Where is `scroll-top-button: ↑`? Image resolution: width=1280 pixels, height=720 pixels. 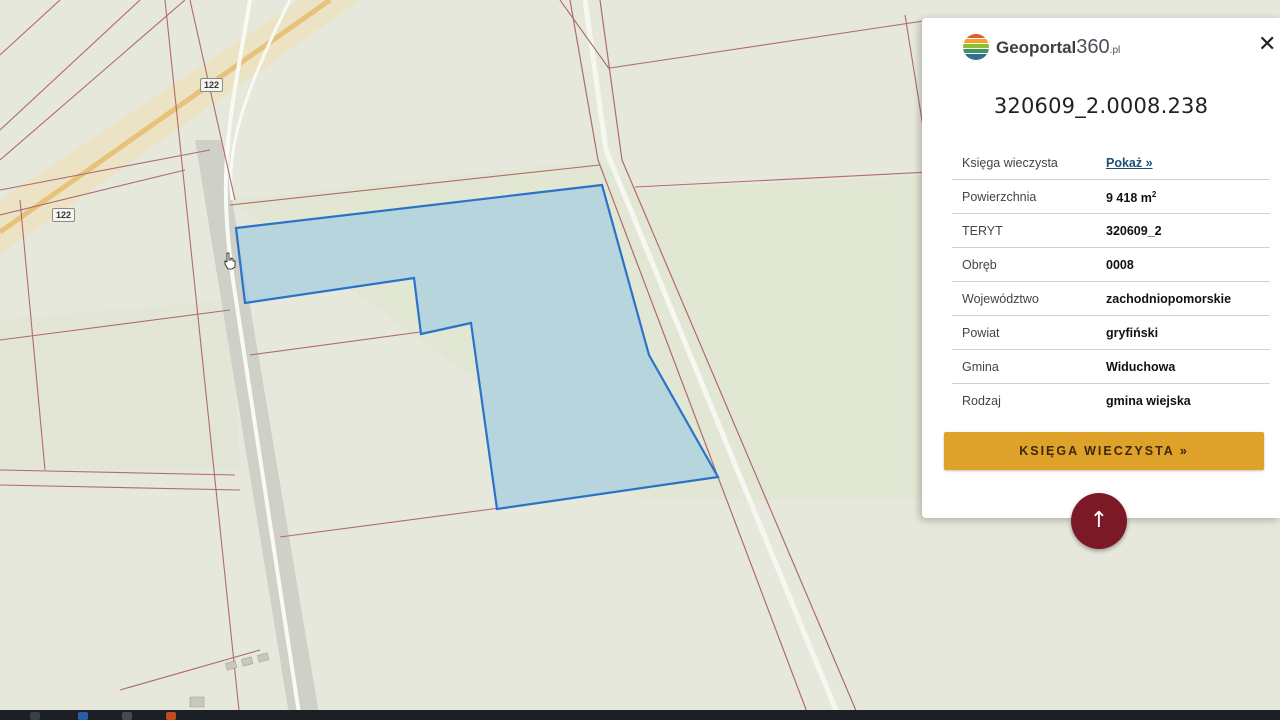
scroll-top-button: ↑ is located at coordinates (1099, 521).